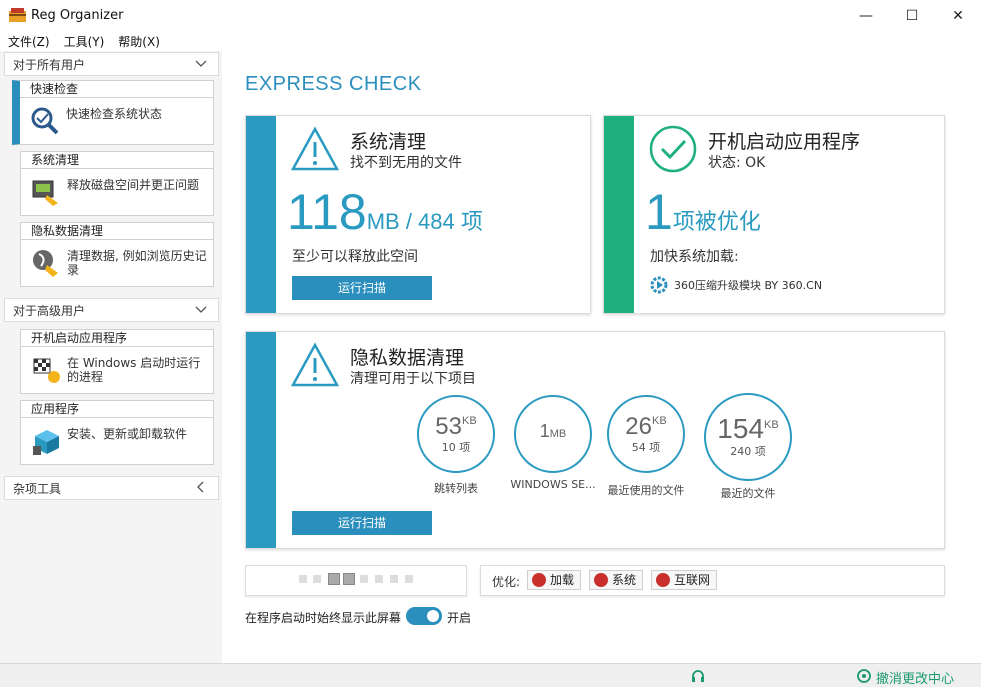 Image resolution: width=981 pixels, height=687 pixels. Describe the element at coordinates (356, 580) in the screenshot. I see `carousel-pager` at that location.